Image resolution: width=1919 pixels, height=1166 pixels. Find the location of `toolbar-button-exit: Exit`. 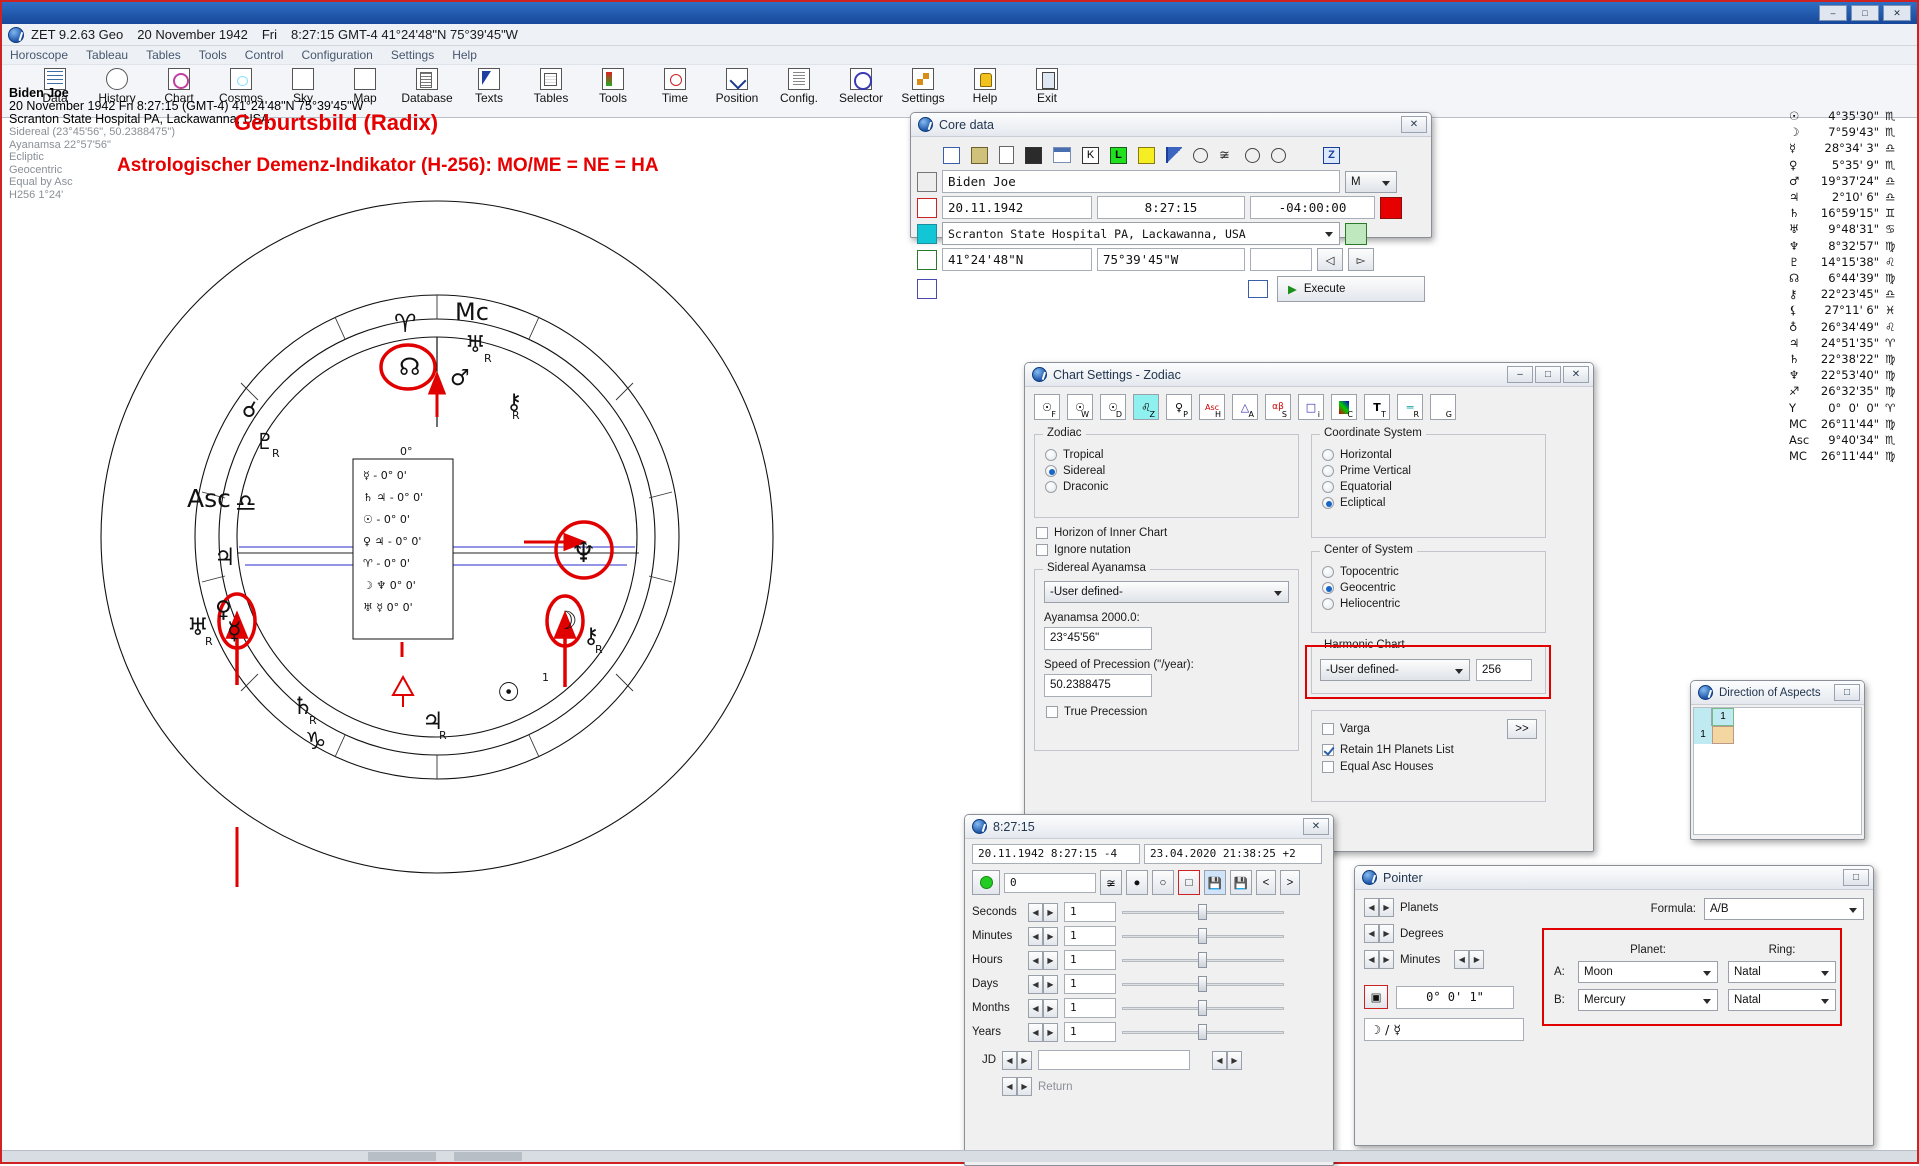

toolbar-button-exit: Exit is located at coordinates (1047, 86).